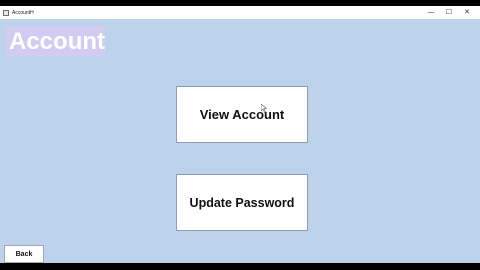 The image size is (480, 270). What do you see at coordinates (24, 254) in the screenshot?
I see `back-button: Back` at bounding box center [24, 254].